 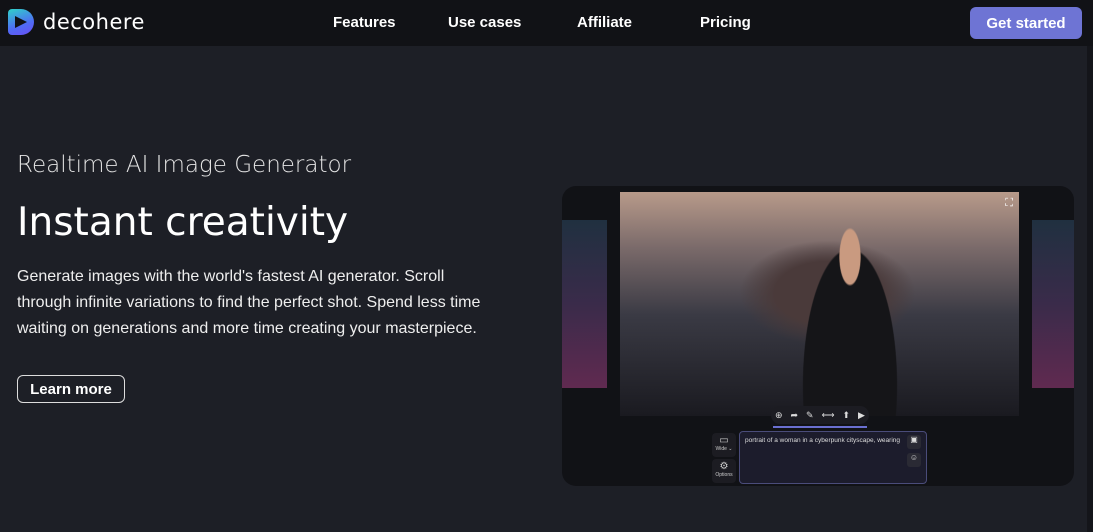 What do you see at coordinates (861, 415) in the screenshot?
I see `video-icon: ▶` at bounding box center [861, 415].